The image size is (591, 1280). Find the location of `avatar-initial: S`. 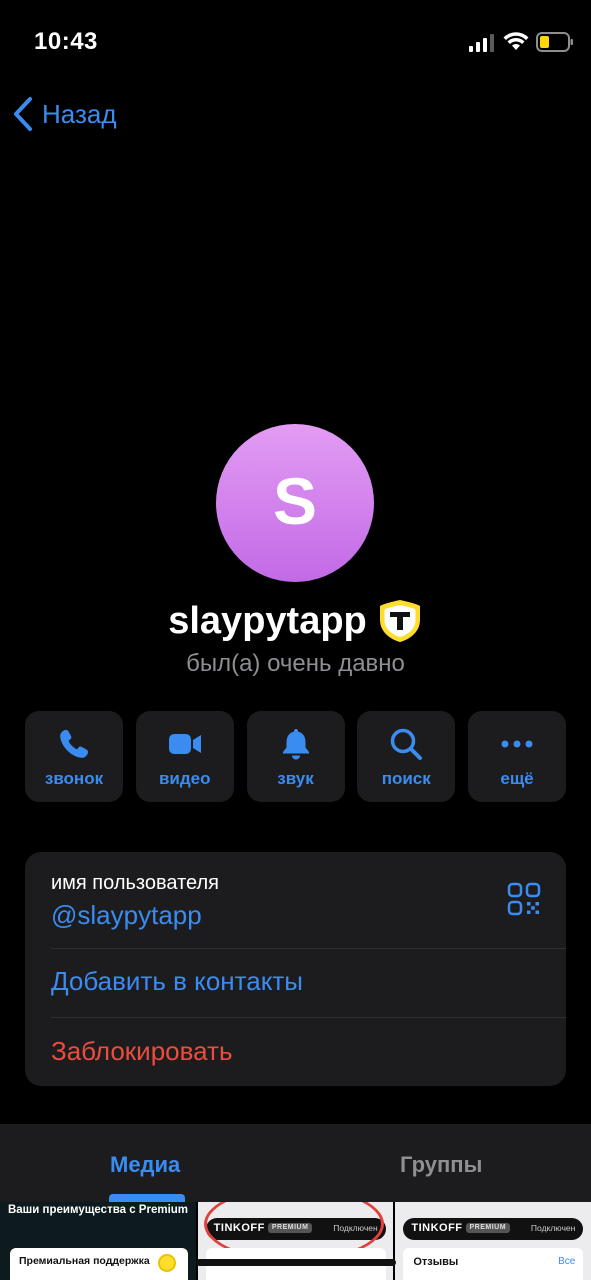

avatar-initial: S is located at coordinates (295, 501).